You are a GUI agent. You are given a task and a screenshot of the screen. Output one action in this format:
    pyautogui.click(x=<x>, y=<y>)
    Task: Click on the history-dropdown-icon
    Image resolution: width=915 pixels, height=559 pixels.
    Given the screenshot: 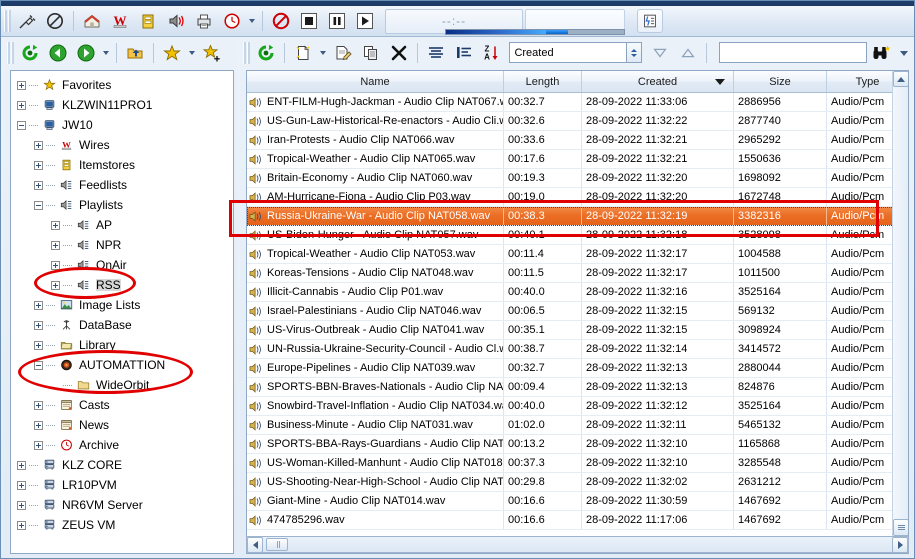 What is the action you would take?
    pyautogui.click(x=106, y=53)
    